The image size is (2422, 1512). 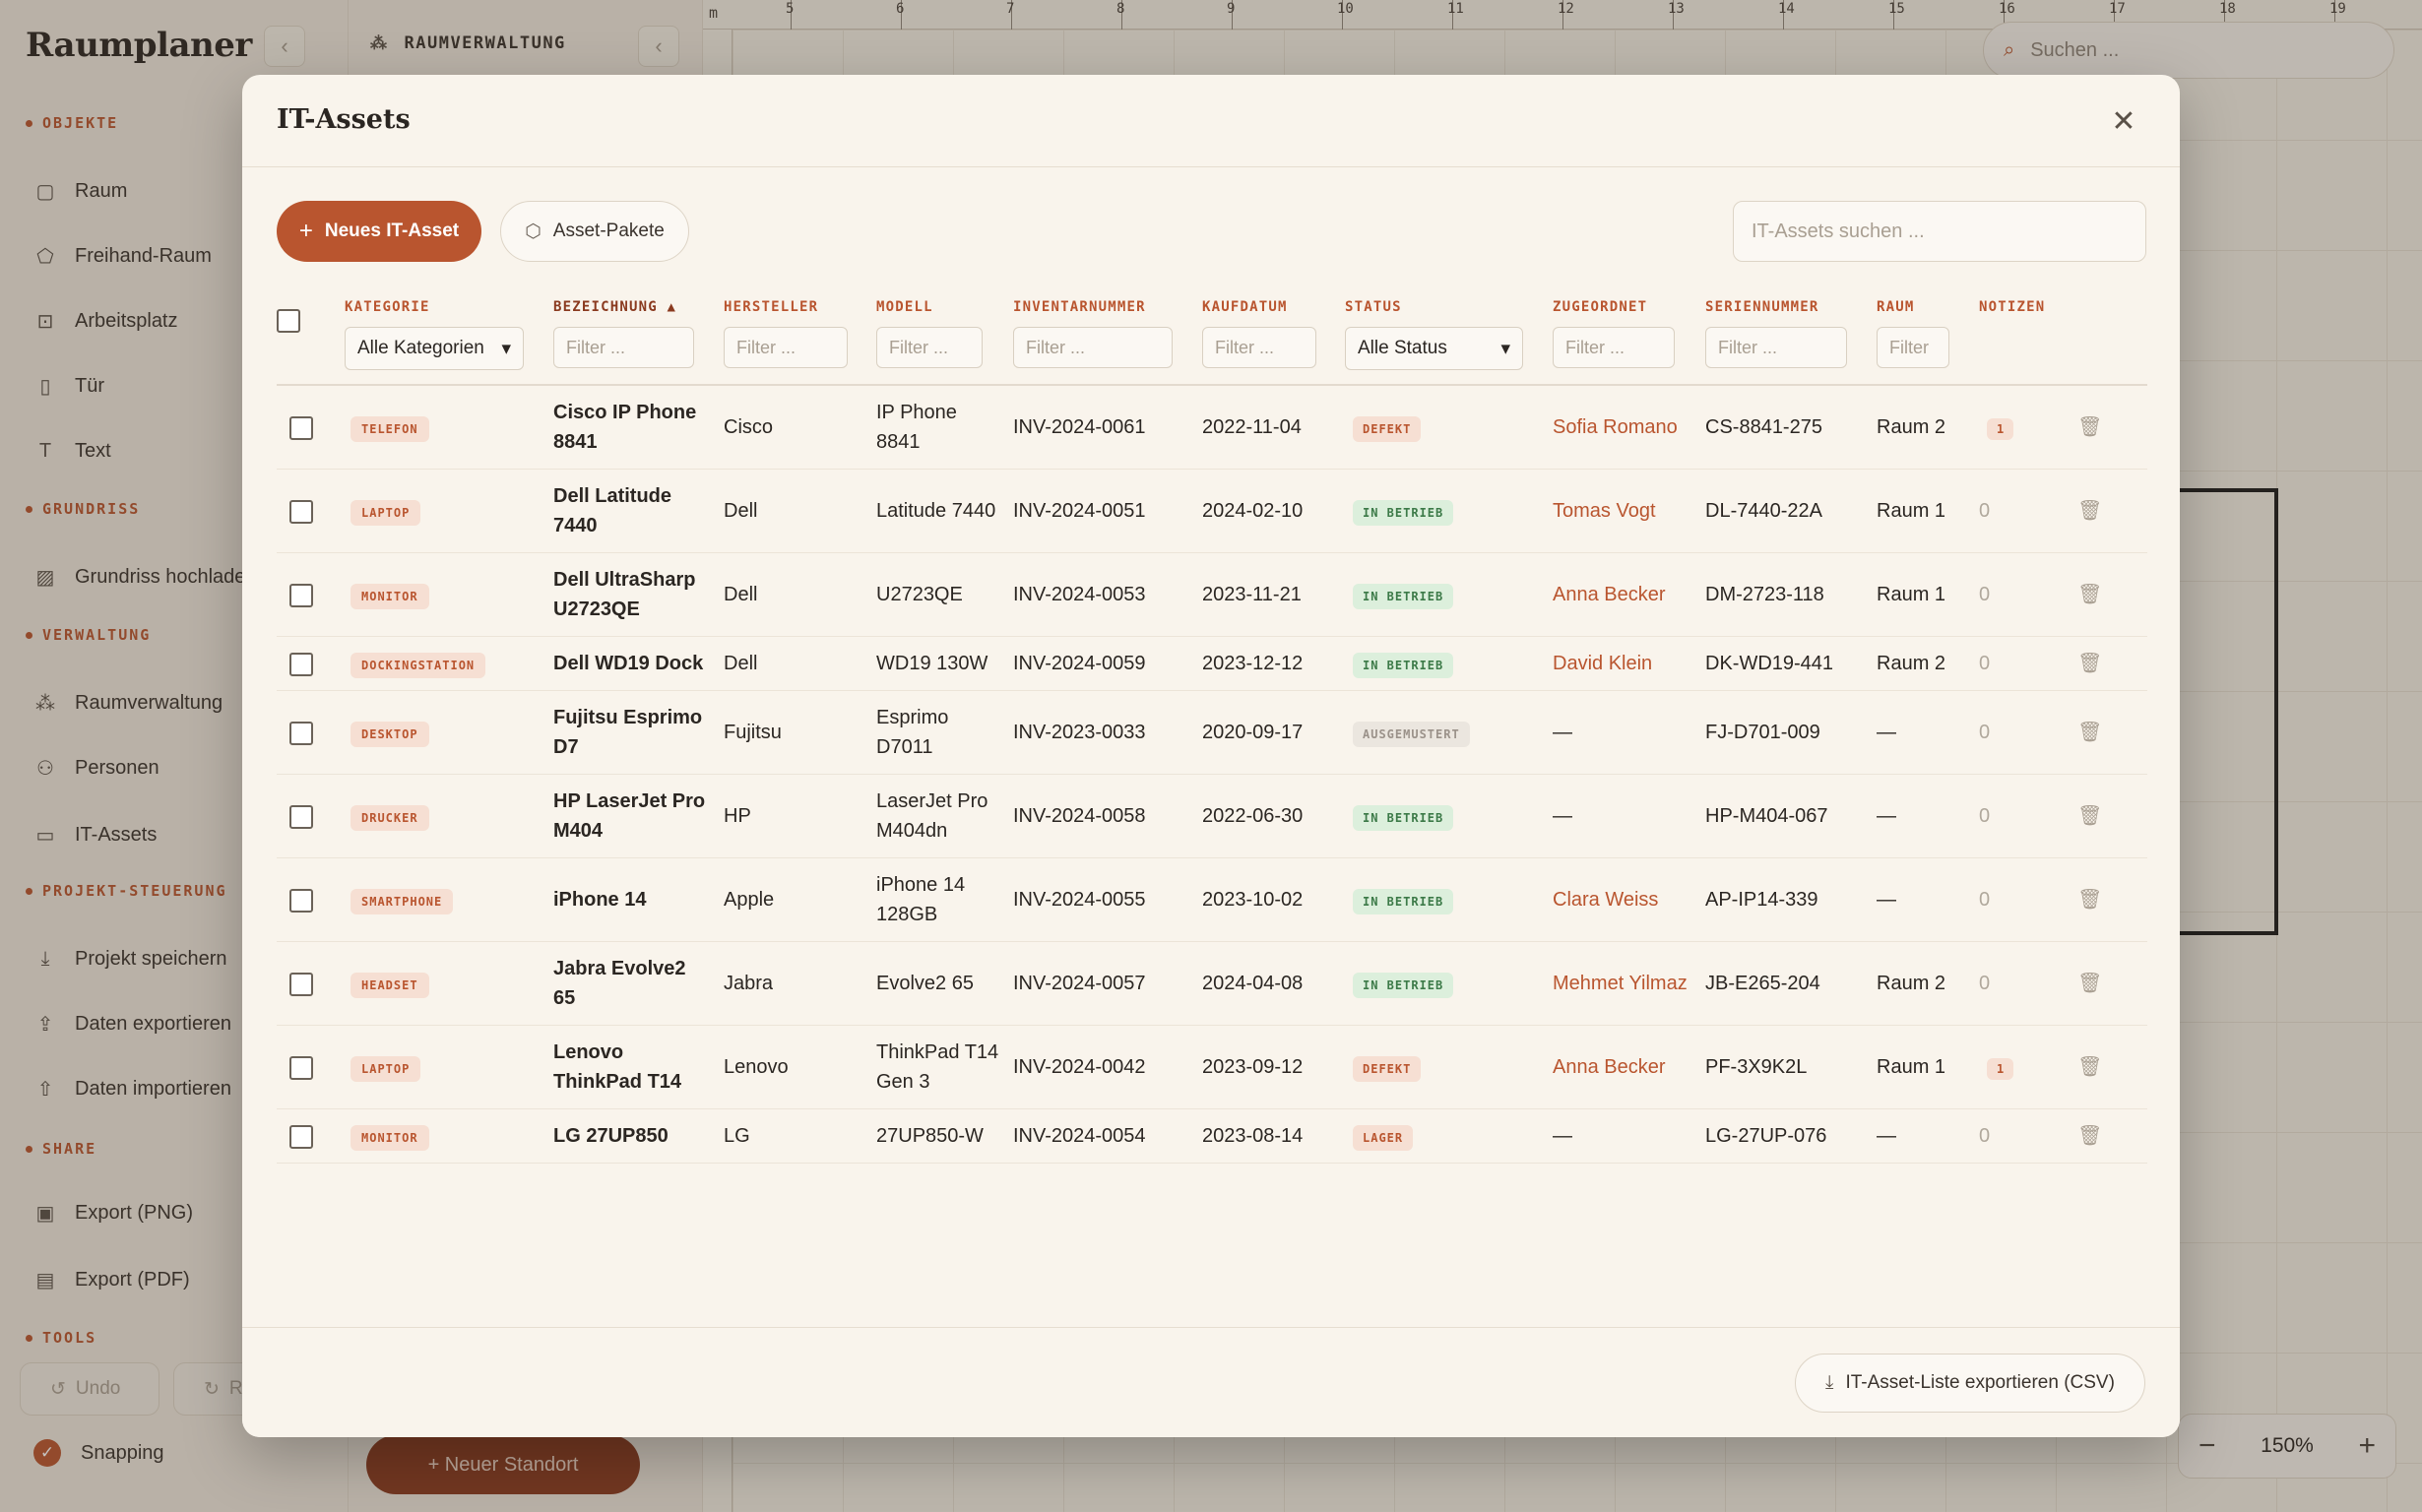 What do you see at coordinates (1629, 983) in the screenshot?
I see `asset-assignee: Mehmet Yilmaz` at bounding box center [1629, 983].